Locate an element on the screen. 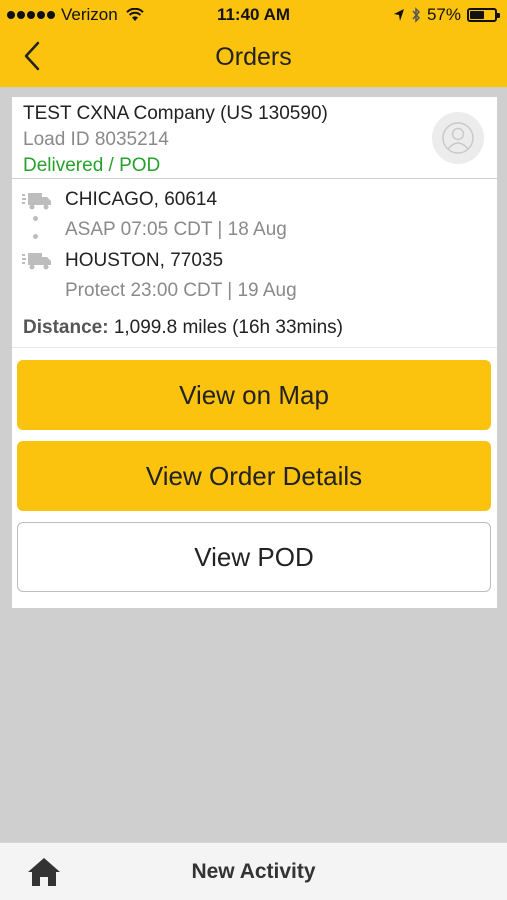 The width and height of the screenshot is (507, 900). battery-level is located at coordinates (477, 15).